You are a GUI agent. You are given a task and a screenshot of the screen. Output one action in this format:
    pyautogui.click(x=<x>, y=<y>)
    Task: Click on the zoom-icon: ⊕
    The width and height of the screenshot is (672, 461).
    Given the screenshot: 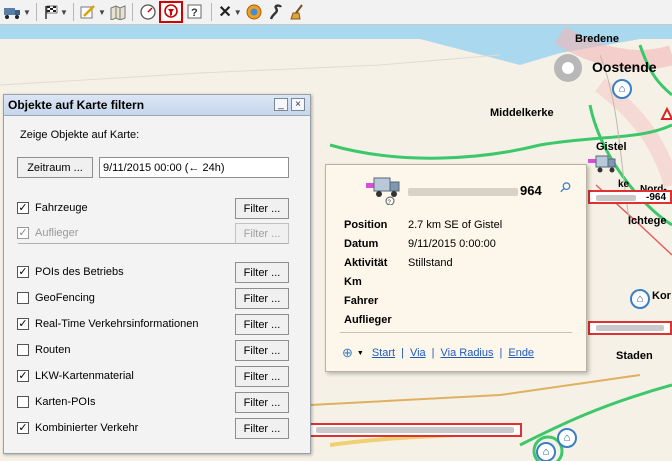 What is the action you would take?
    pyautogui.click(x=347, y=353)
    